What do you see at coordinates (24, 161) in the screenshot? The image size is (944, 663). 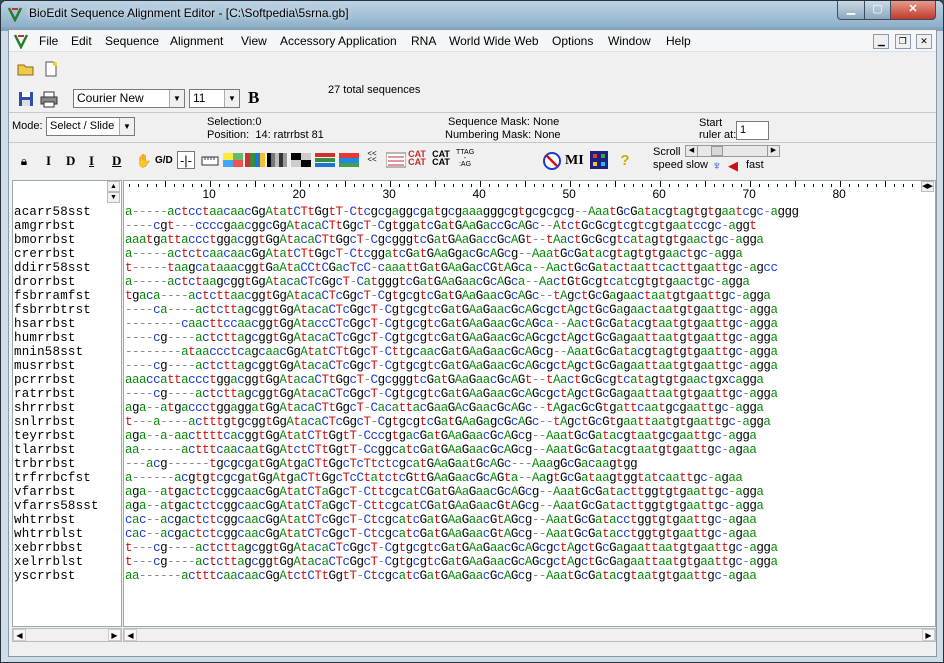 I see `lock-icon: 🔒︎` at bounding box center [24, 161].